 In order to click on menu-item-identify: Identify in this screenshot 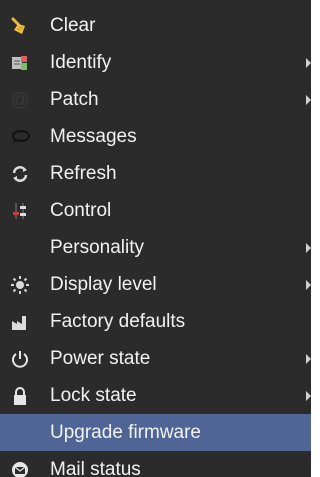, I will do `click(155, 62)`.